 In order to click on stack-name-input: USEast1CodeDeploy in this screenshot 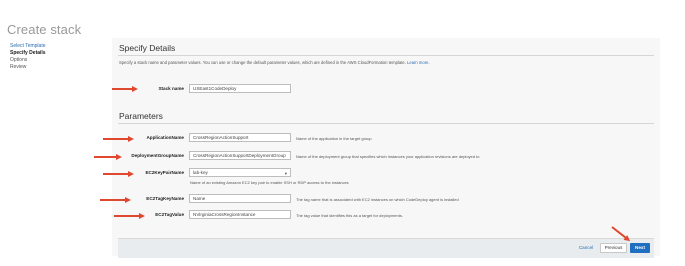, I will do `click(240, 88)`.